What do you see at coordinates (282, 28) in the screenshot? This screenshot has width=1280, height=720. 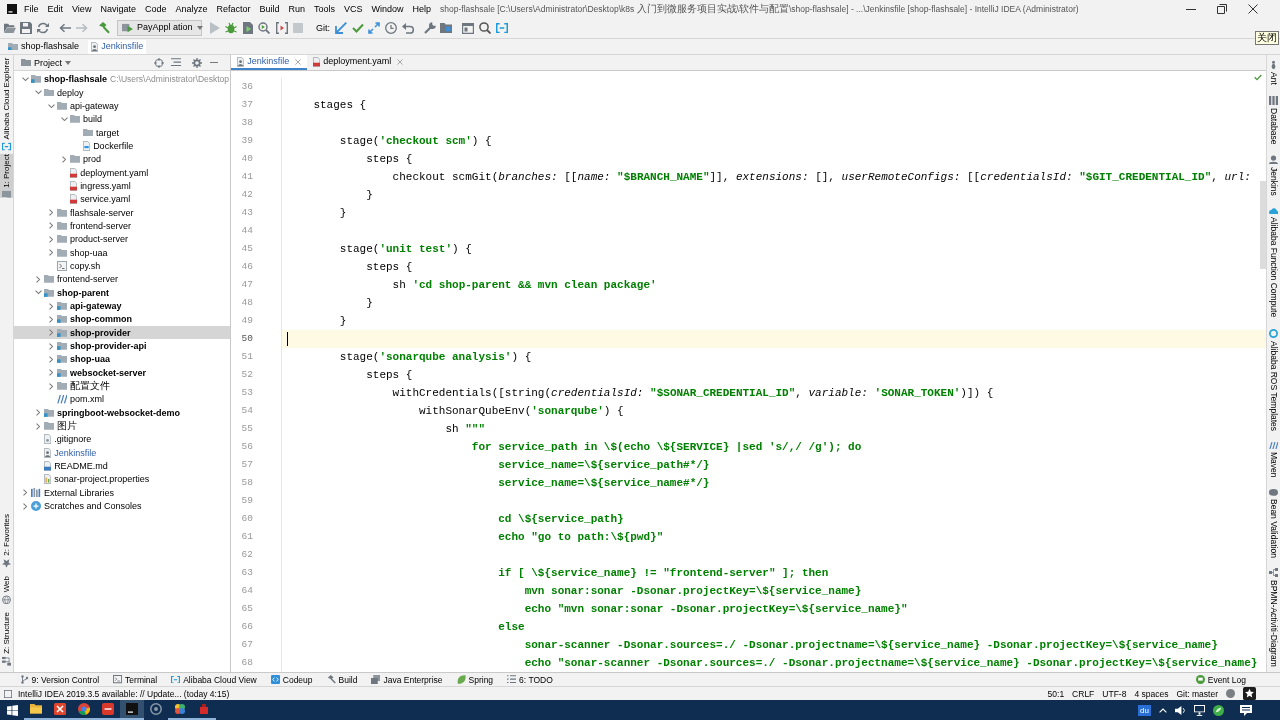 I see `bracket-play-icon` at bounding box center [282, 28].